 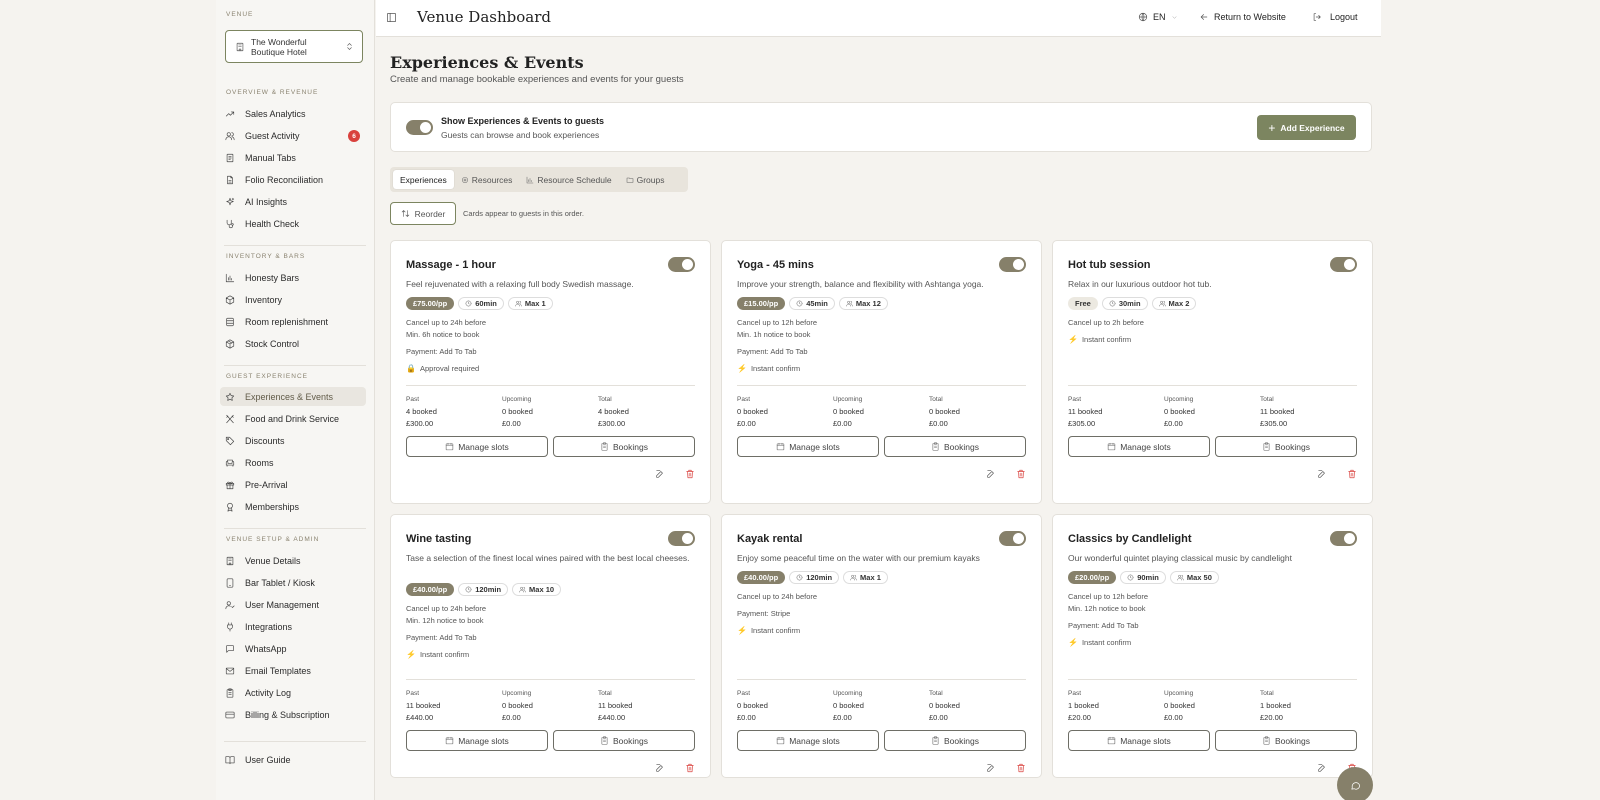 I want to click on sidebar-item-experiences-events: Experiences & Events, so click(x=293, y=396).